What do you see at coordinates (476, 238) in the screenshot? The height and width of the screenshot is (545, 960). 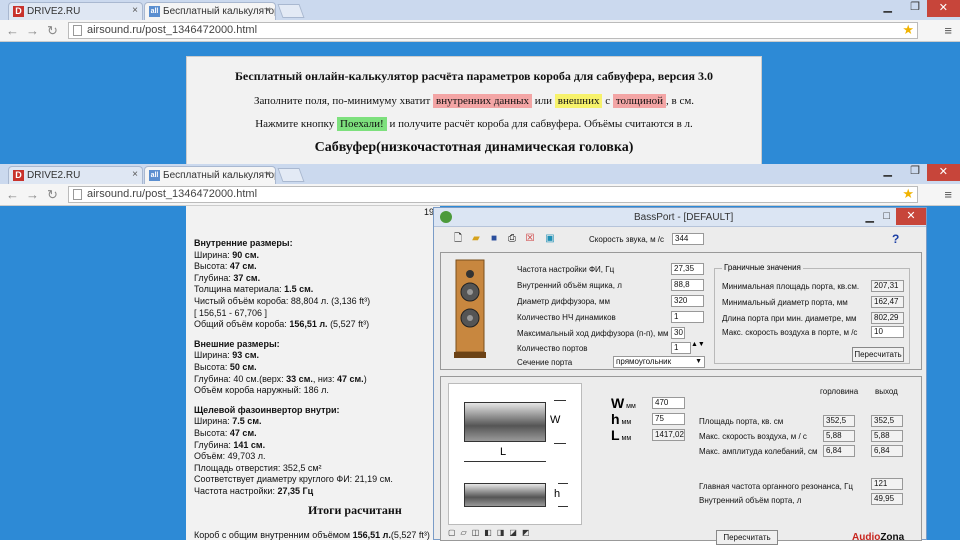 I see `open-folder-icon: ▰` at bounding box center [476, 238].